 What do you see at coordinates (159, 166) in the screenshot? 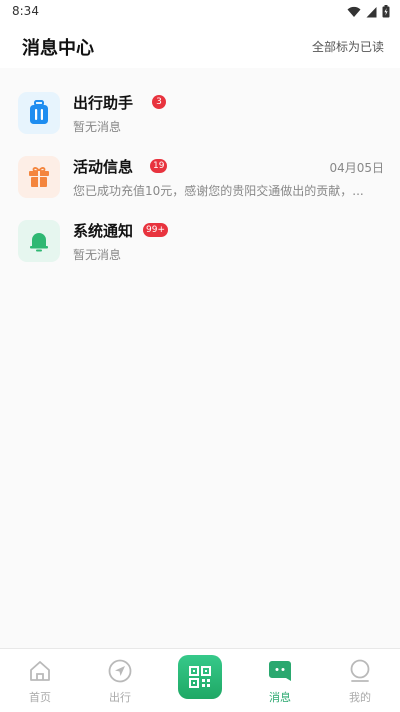
I see `unread-badge: 19` at bounding box center [159, 166].